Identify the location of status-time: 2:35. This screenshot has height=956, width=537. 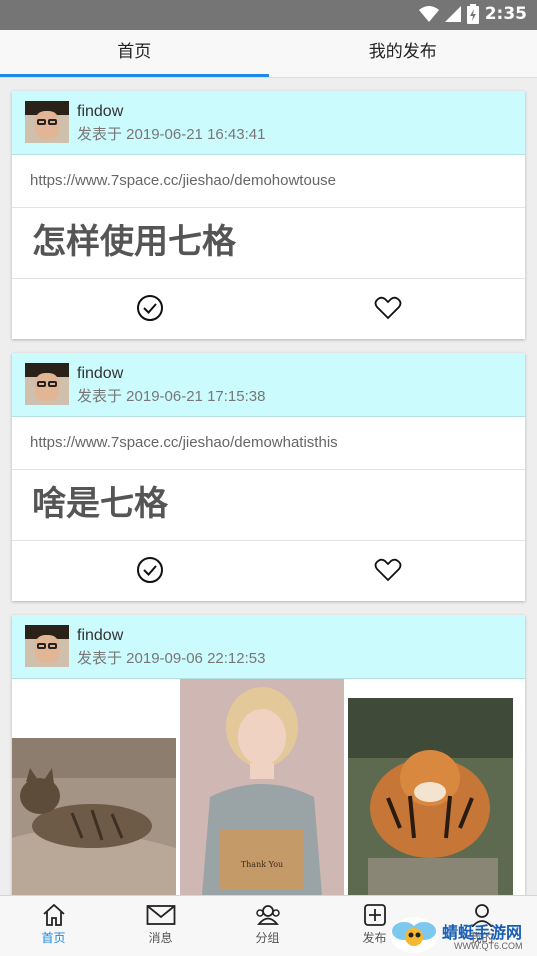
(505, 14).